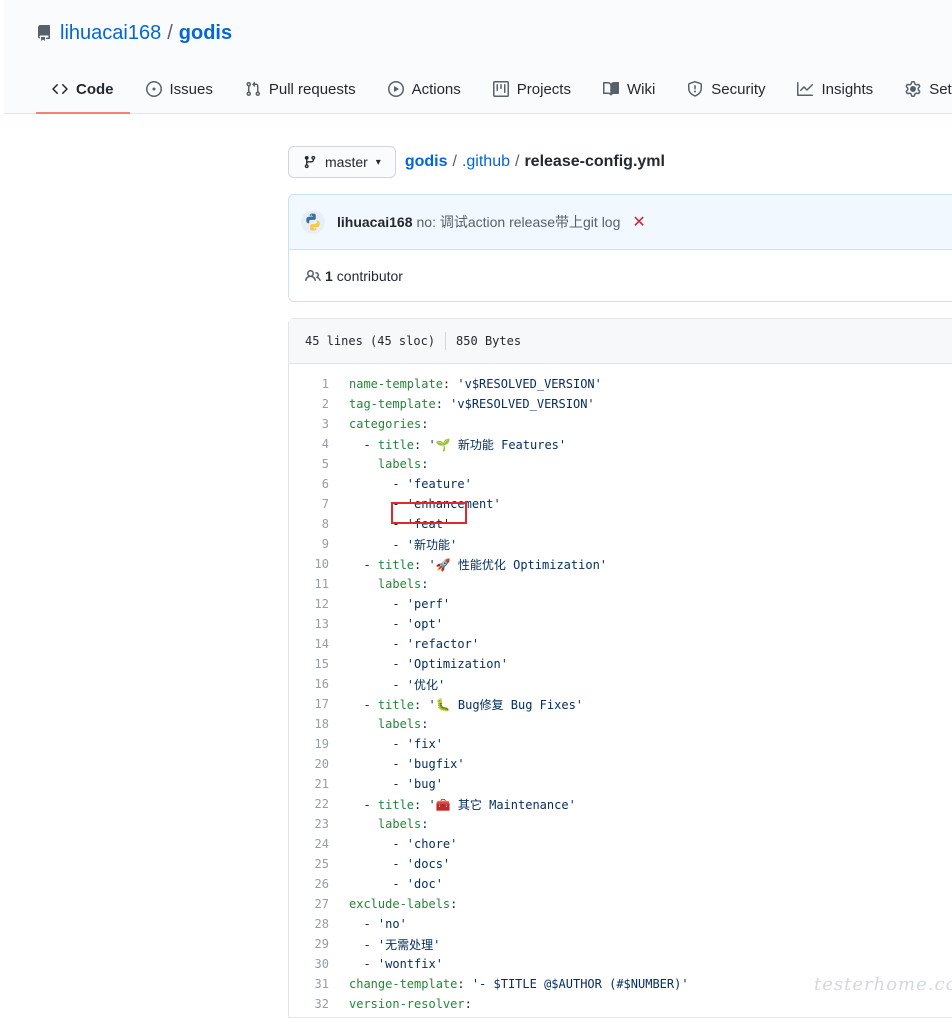  Describe the element at coordinates (309, 784) in the screenshot. I see `line-number: 21` at that location.